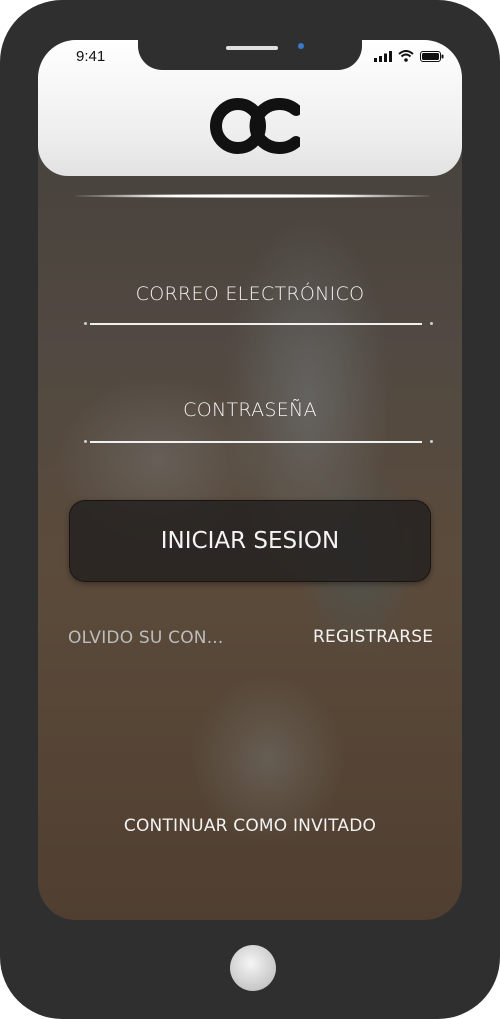  Describe the element at coordinates (252, 48) in the screenshot. I see `speaker-grille` at that location.